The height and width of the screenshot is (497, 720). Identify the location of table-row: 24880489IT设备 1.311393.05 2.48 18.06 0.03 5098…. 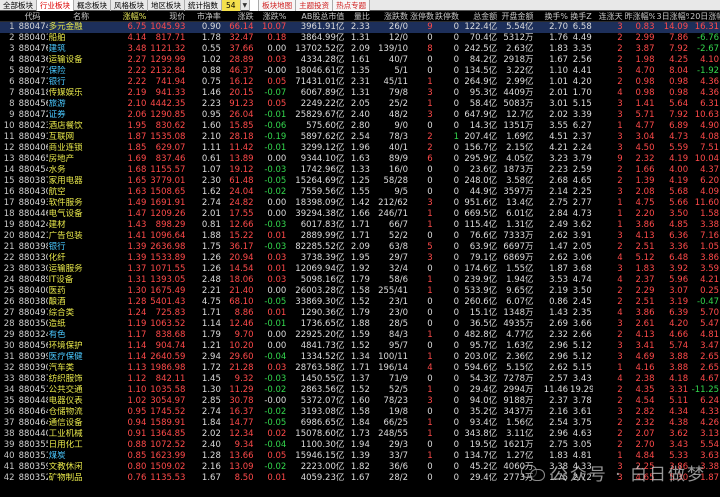
(360, 280).